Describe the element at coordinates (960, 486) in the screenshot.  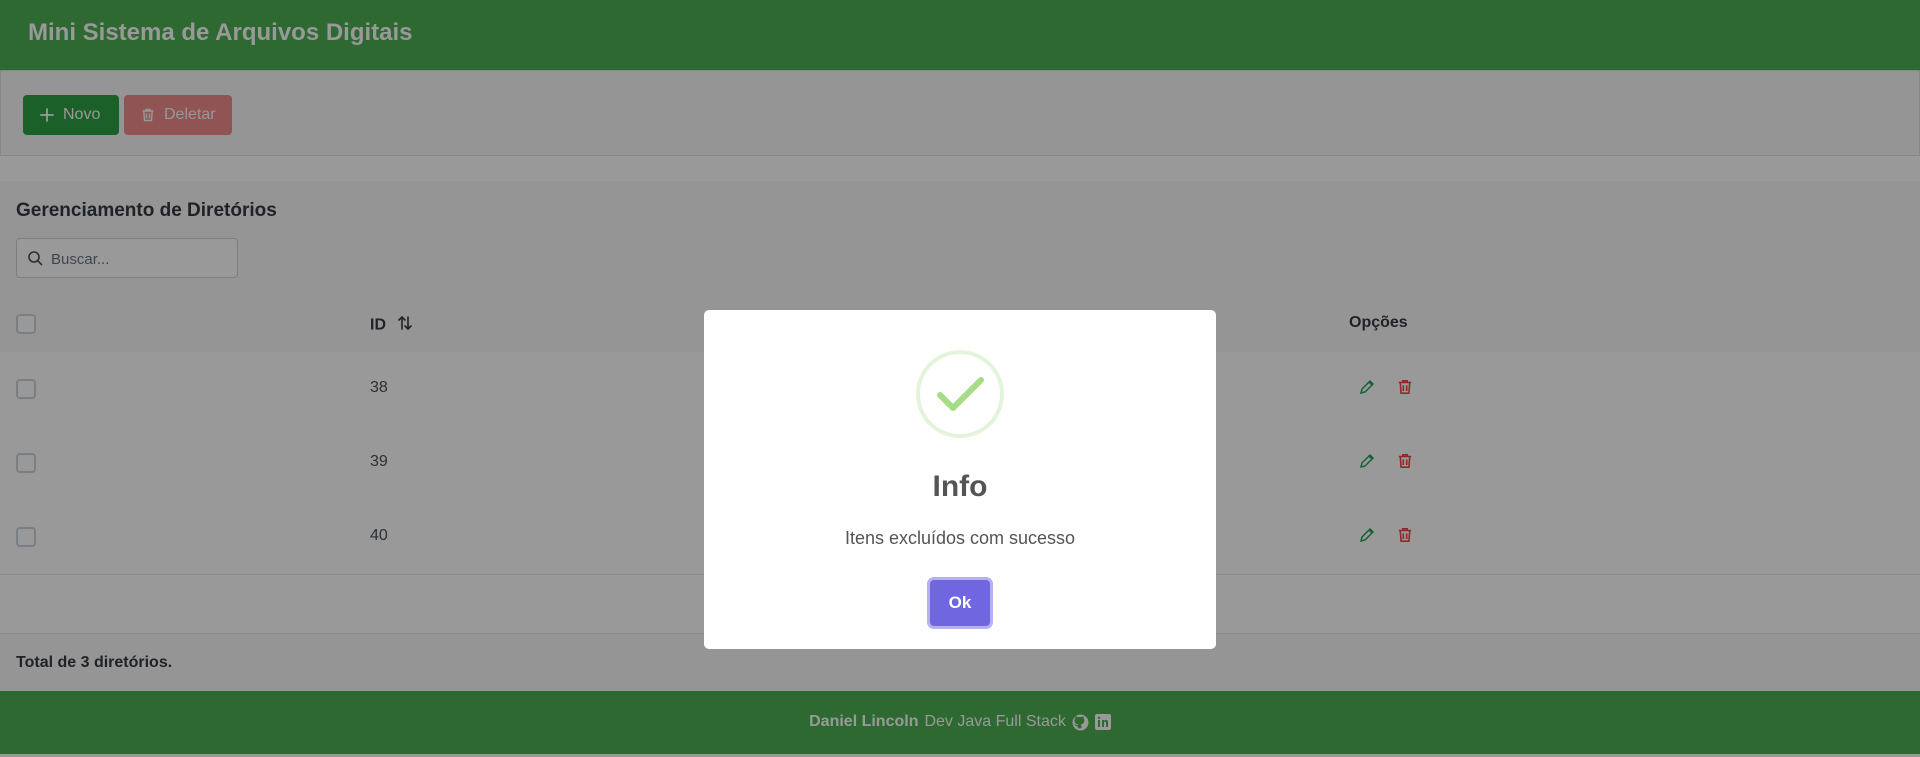
I see `dialog-title: Info` at that location.